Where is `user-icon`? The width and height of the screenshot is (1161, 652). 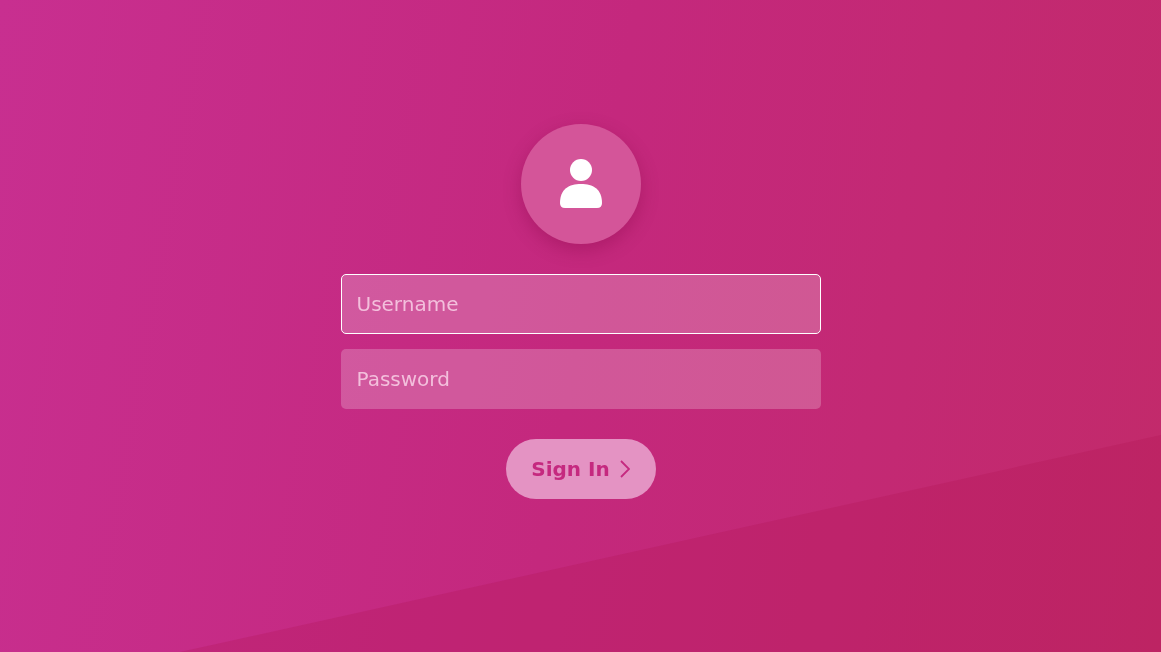
user-icon is located at coordinates (580, 184).